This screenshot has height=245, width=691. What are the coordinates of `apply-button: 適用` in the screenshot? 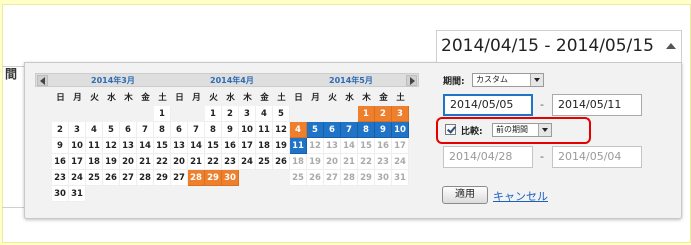 It's located at (465, 195).